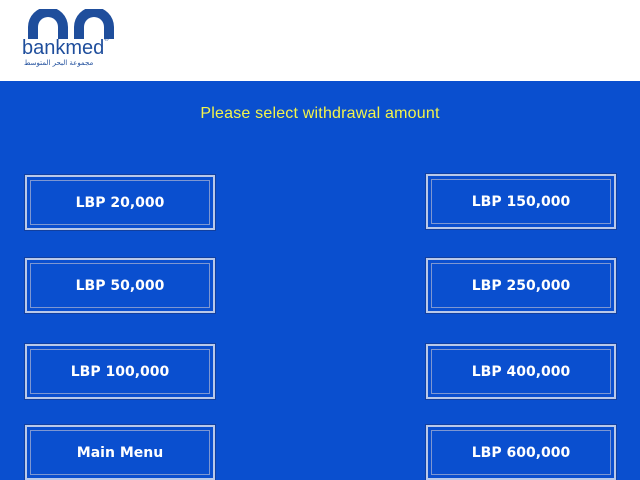 The height and width of the screenshot is (480, 640). Describe the element at coordinates (59, 63) in the screenshot. I see `logo-arabic-tagline: مجموعة البحر المتوسط` at that location.